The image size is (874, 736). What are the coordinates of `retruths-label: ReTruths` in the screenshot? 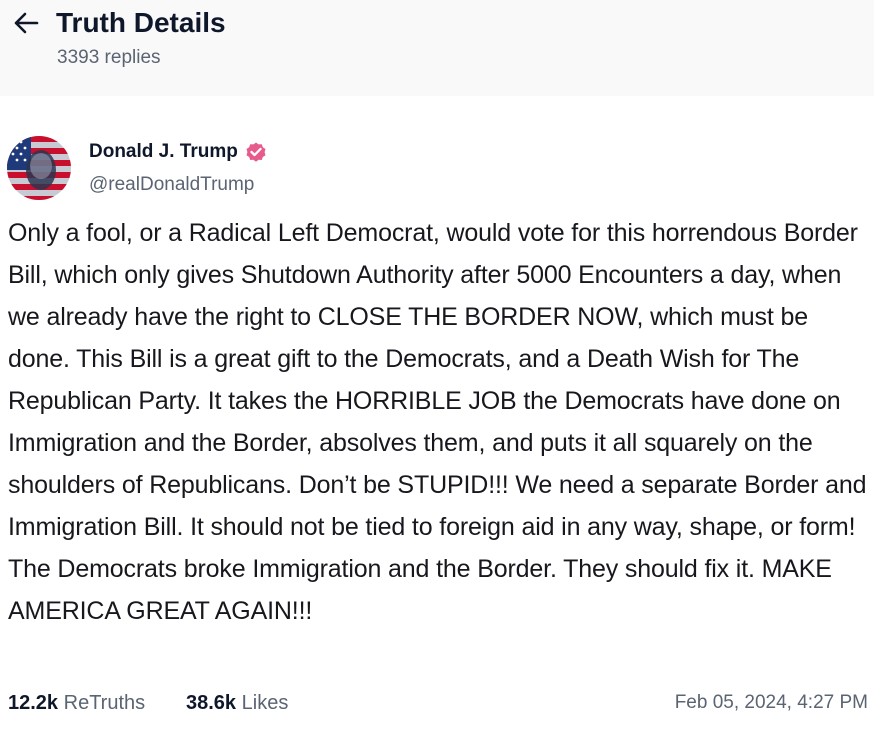 It's located at (104, 703).